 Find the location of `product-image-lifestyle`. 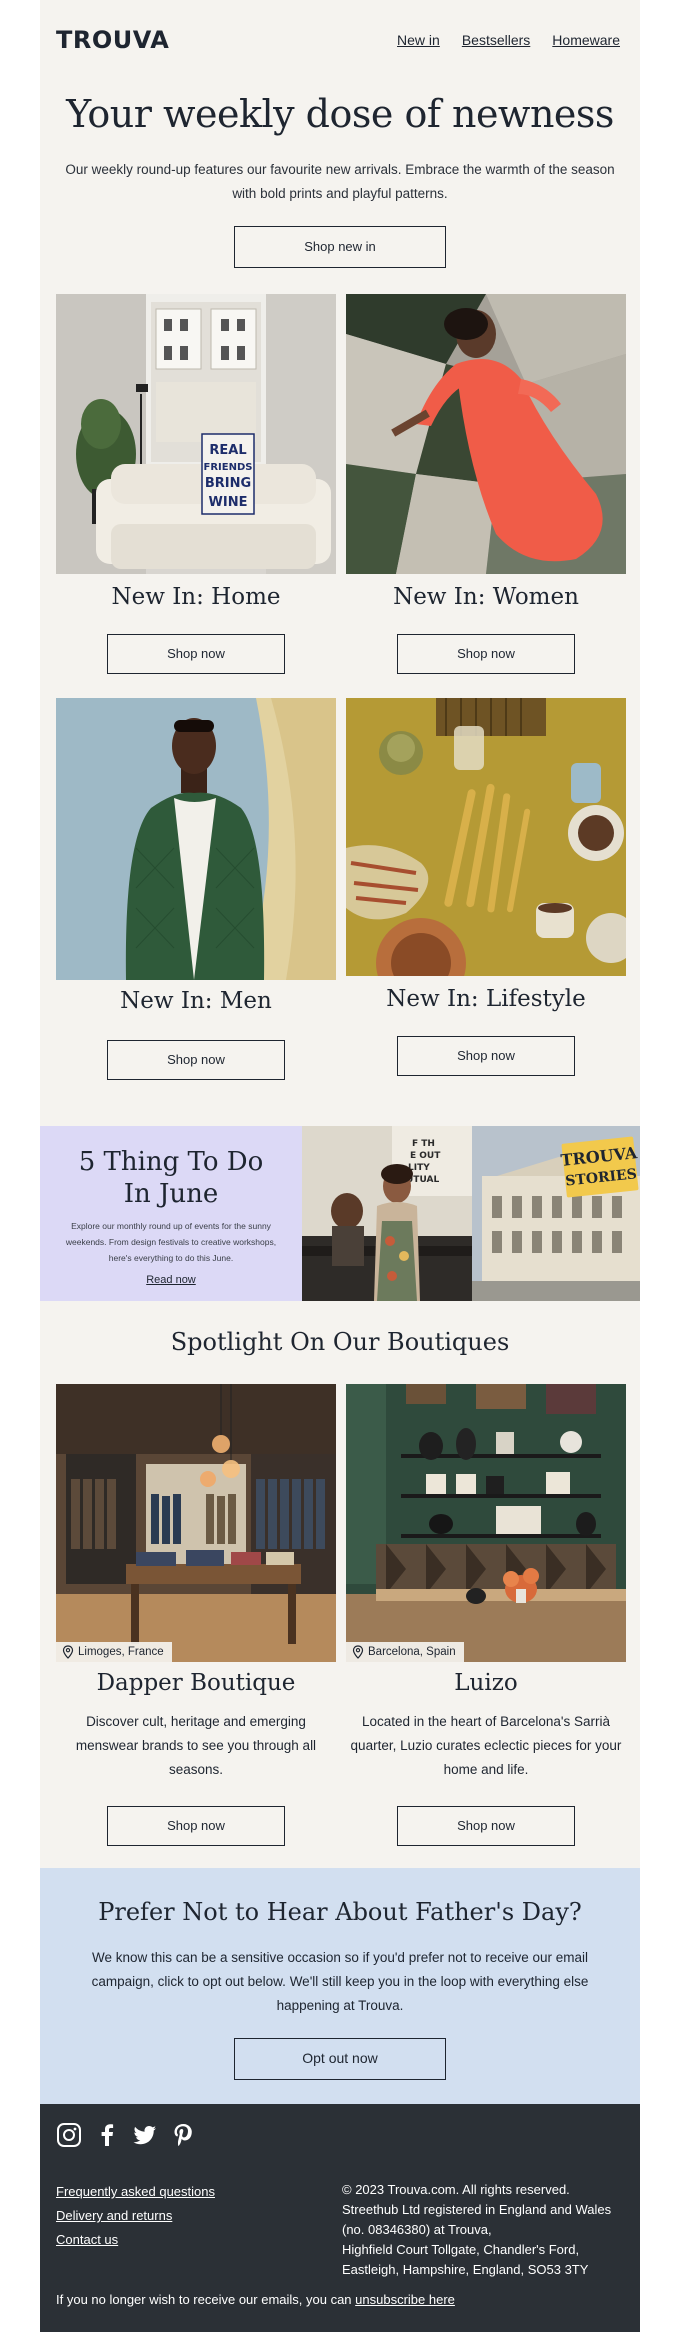

product-image-lifestyle is located at coordinates (486, 837).